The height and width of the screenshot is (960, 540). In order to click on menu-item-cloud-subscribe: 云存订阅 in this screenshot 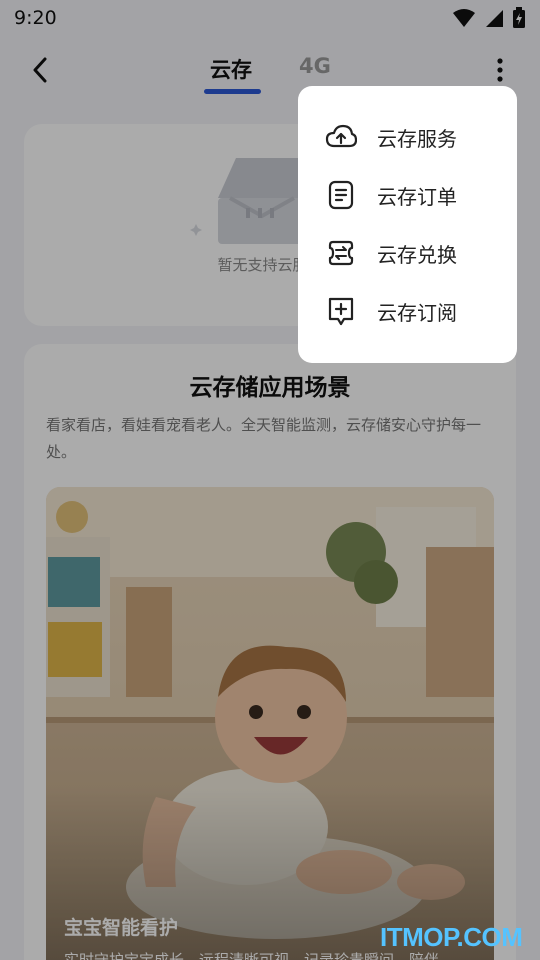, I will do `click(407, 311)`.